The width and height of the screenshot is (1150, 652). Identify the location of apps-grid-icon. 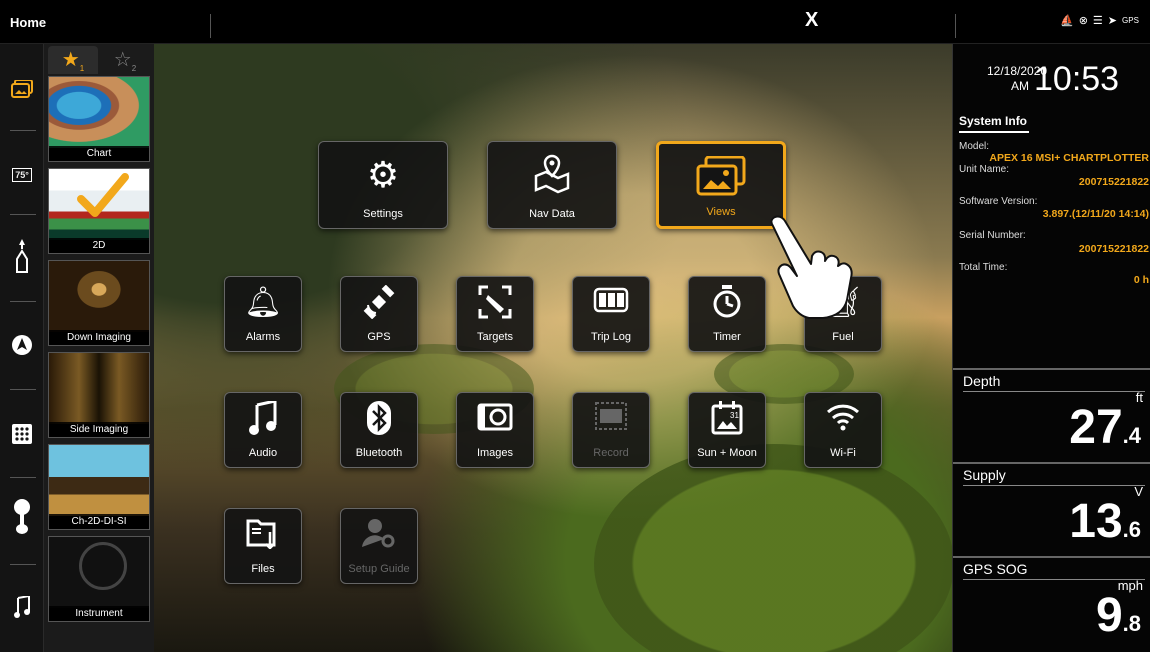
(22, 437).